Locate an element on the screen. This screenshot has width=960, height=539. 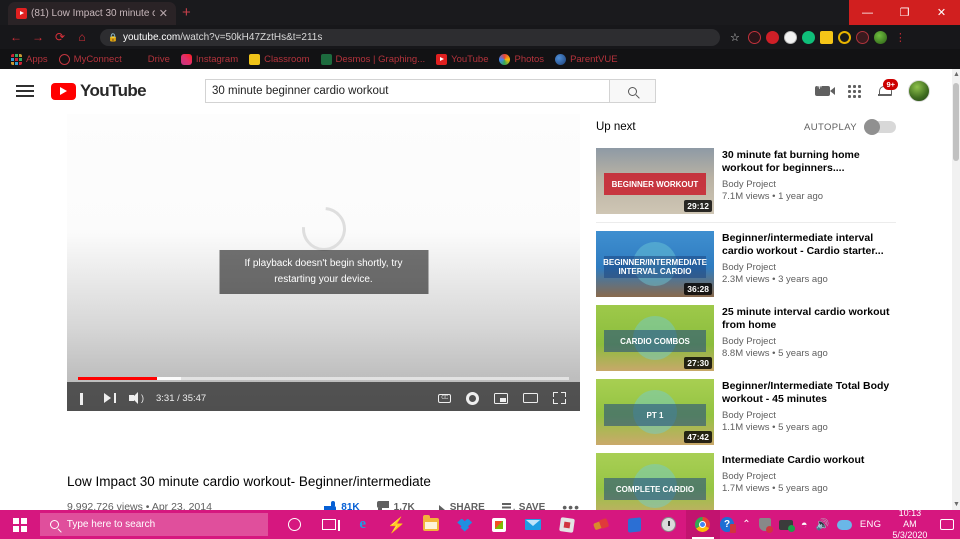
taskbar-item-store is located at coordinates (499, 524).